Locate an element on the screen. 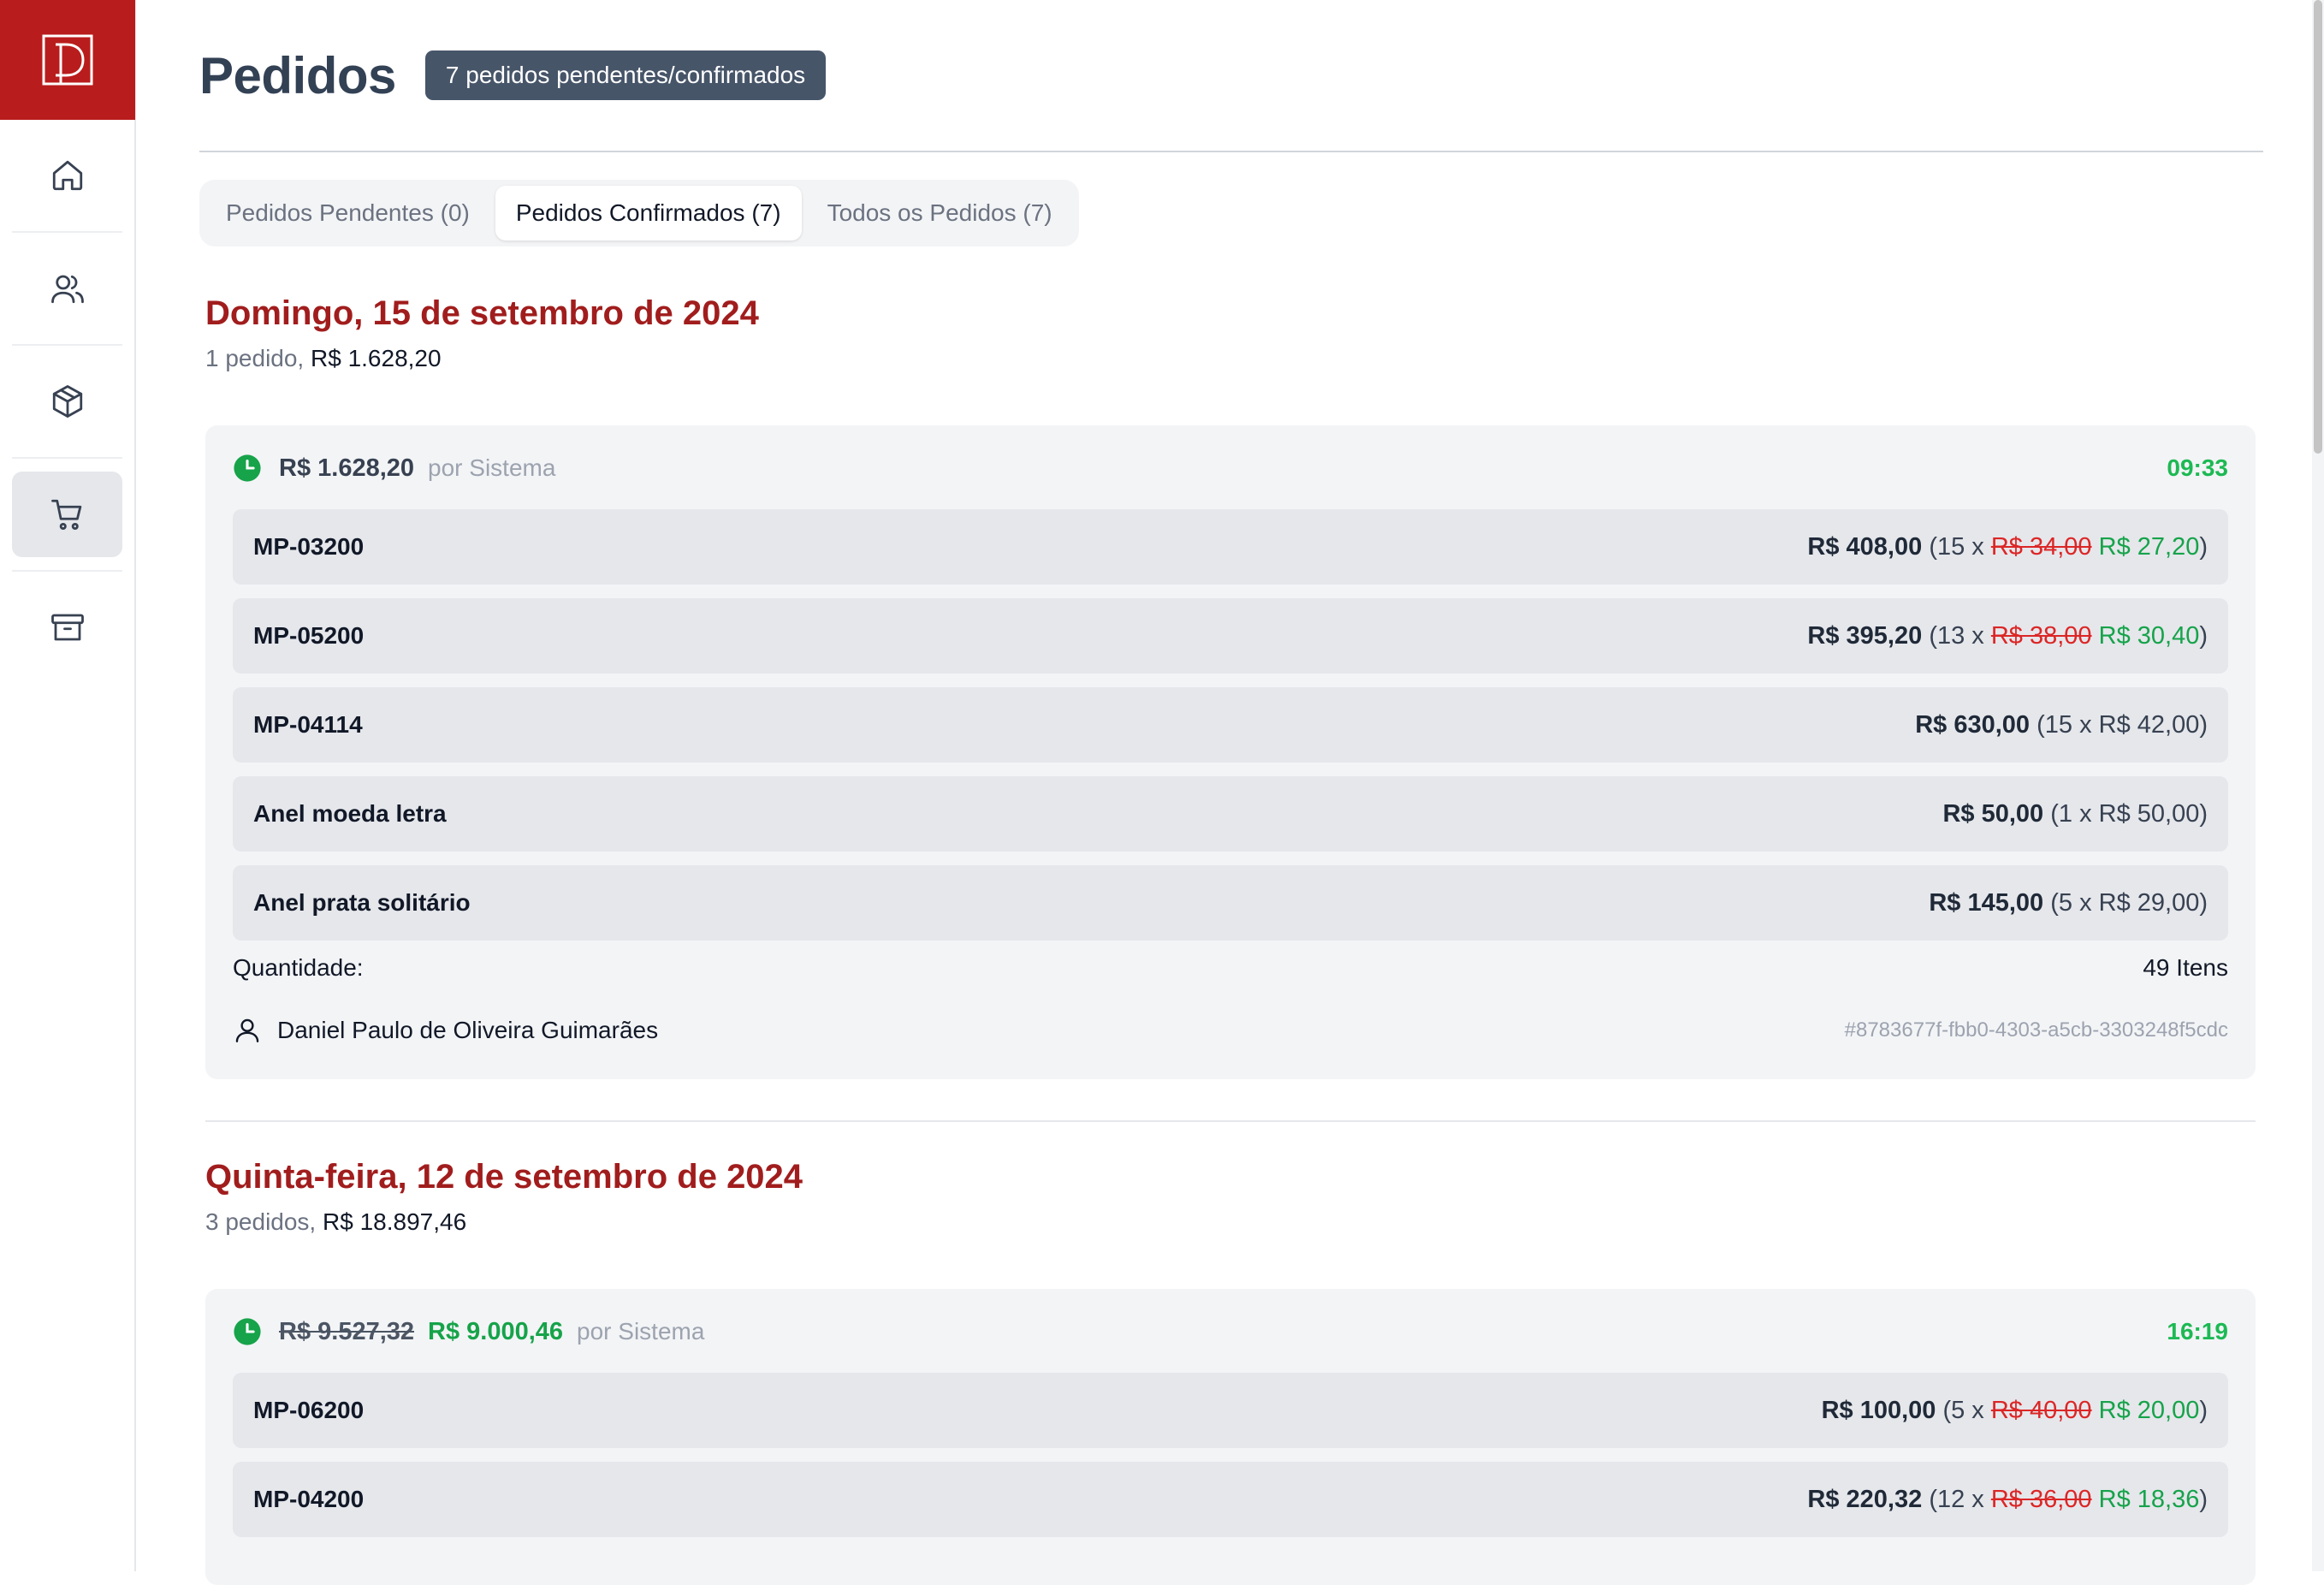  user-icon is located at coordinates (247, 1030).